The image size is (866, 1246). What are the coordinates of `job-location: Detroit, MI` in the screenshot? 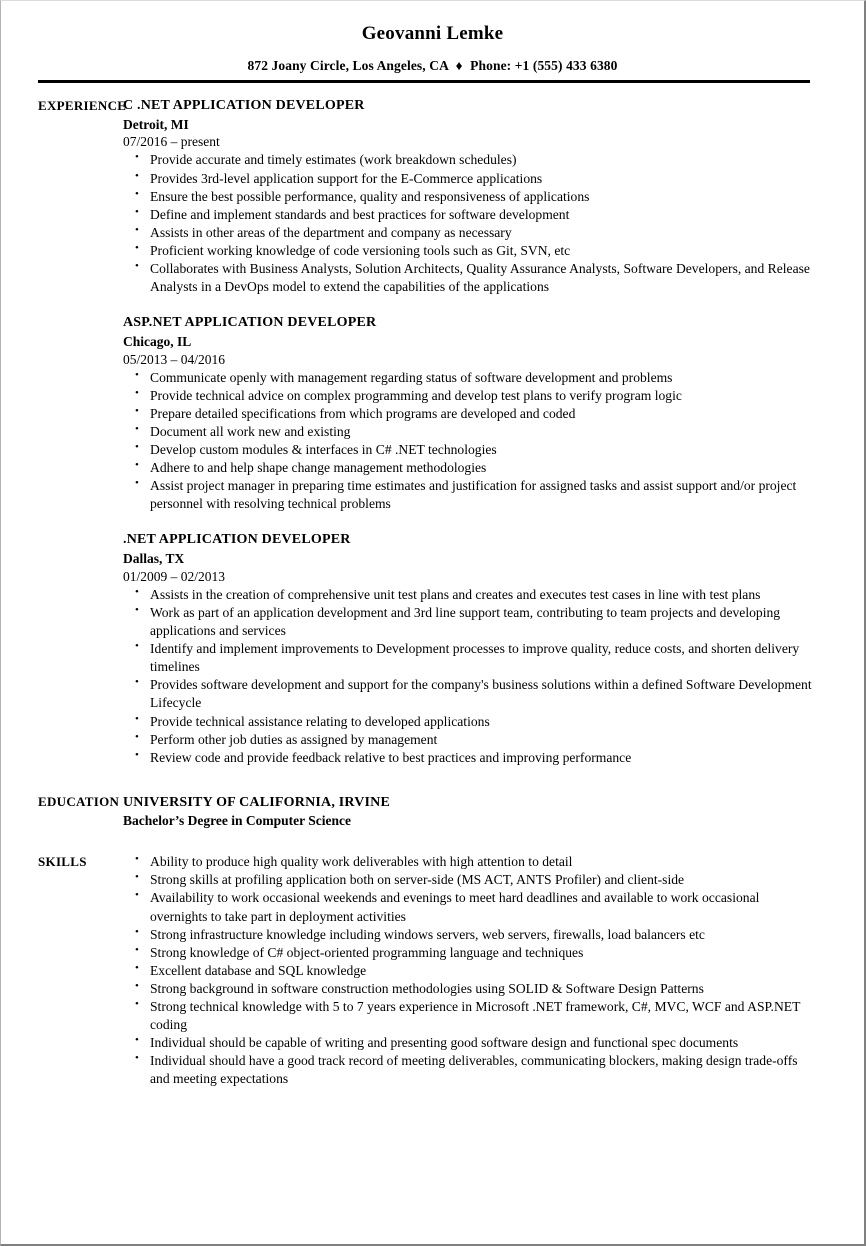 It's located at (156, 124).